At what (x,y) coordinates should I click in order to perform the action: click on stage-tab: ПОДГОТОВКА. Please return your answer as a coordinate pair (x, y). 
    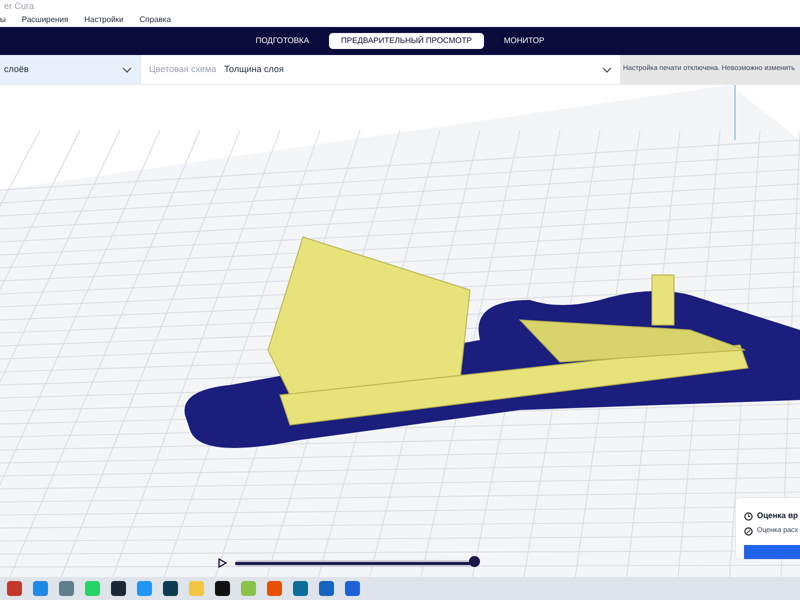
    Looking at the image, I should click on (283, 41).